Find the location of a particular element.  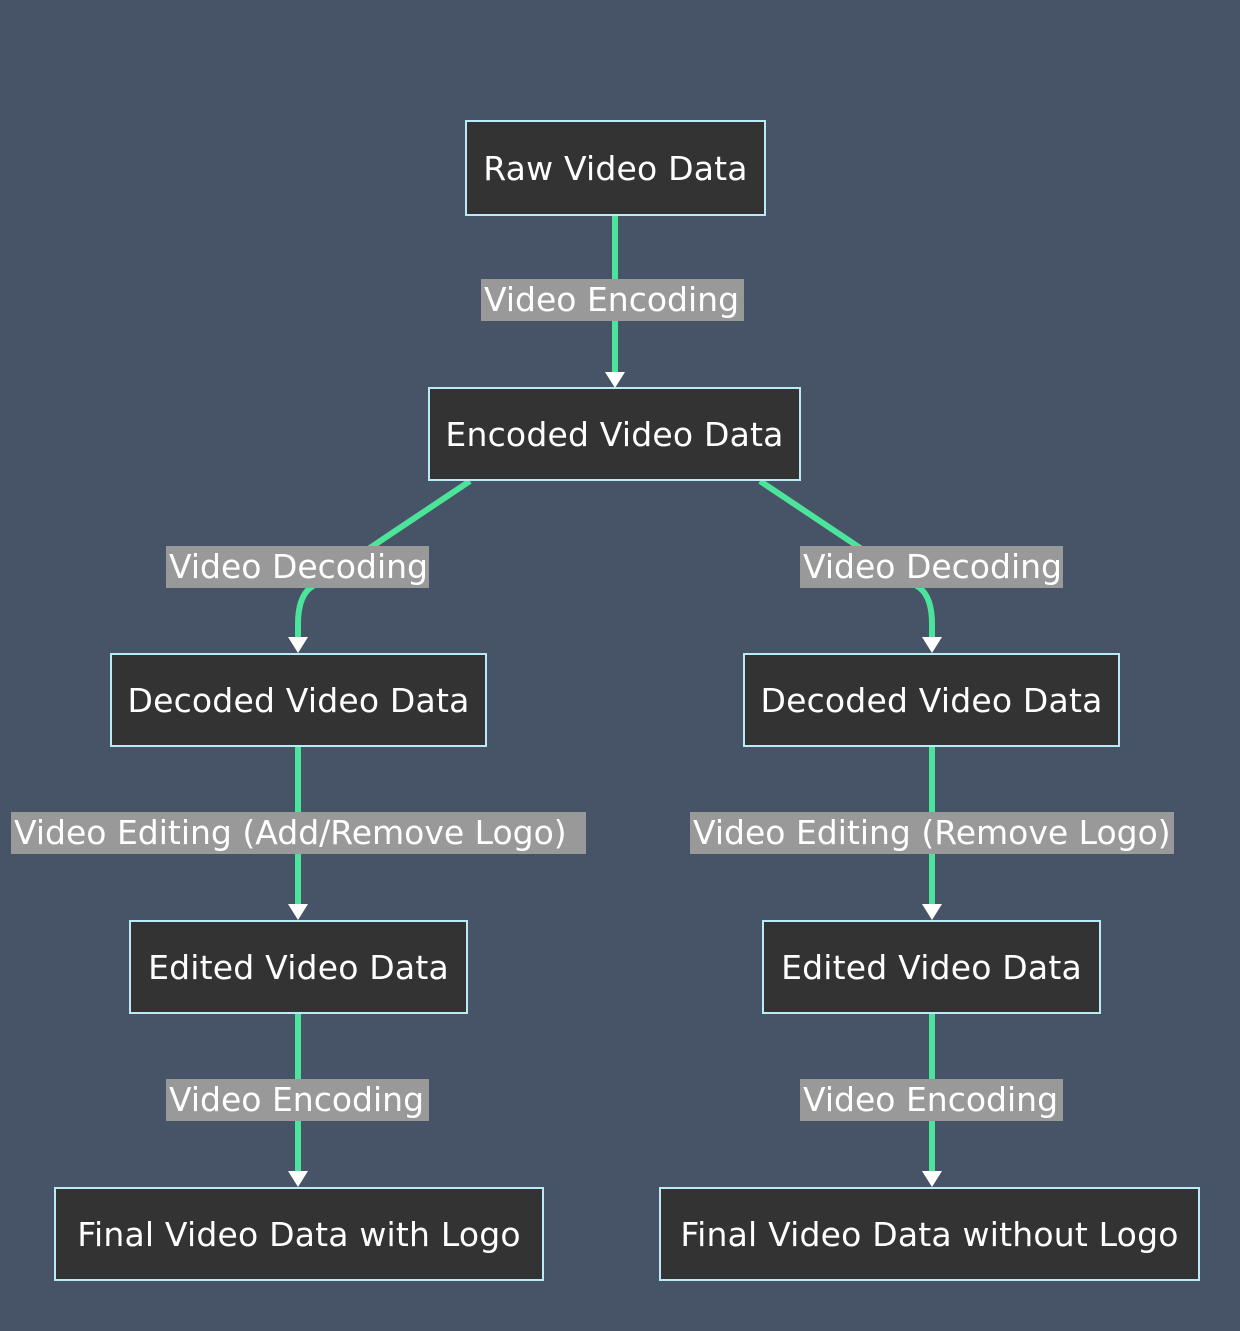

node-final-video-data-without-logo: Final Video Data without Logo is located at coordinates (929, 1234).